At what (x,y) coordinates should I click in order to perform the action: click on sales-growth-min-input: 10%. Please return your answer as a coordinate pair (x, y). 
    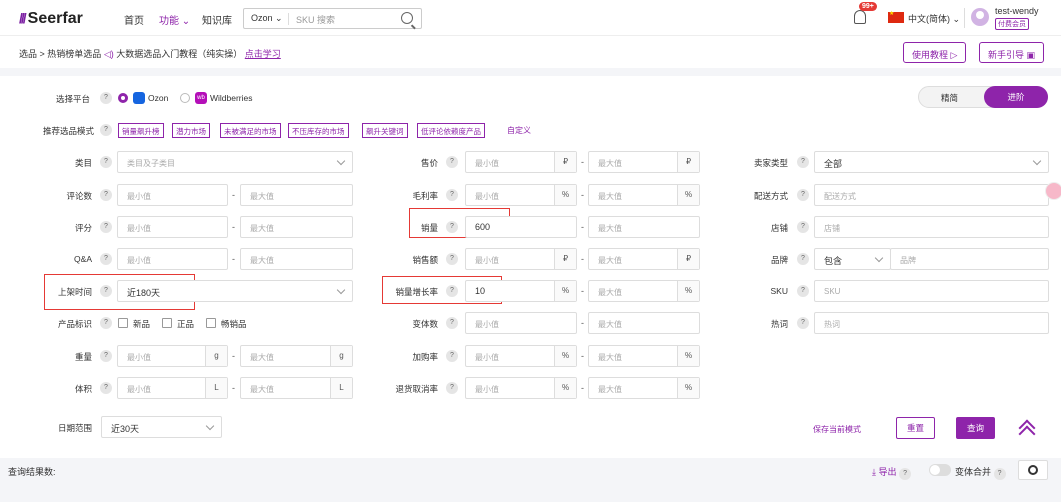
    Looking at the image, I should click on (521, 291).